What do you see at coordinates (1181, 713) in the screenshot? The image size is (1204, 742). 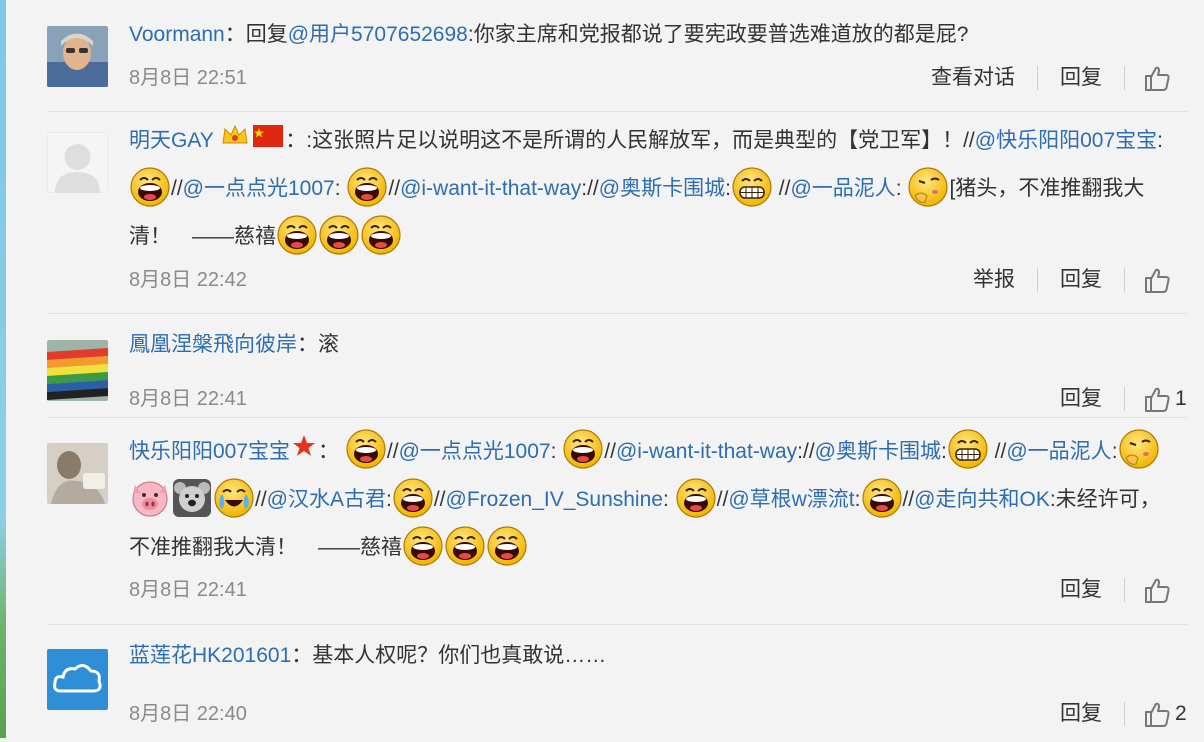 I see `like-count: 2` at bounding box center [1181, 713].